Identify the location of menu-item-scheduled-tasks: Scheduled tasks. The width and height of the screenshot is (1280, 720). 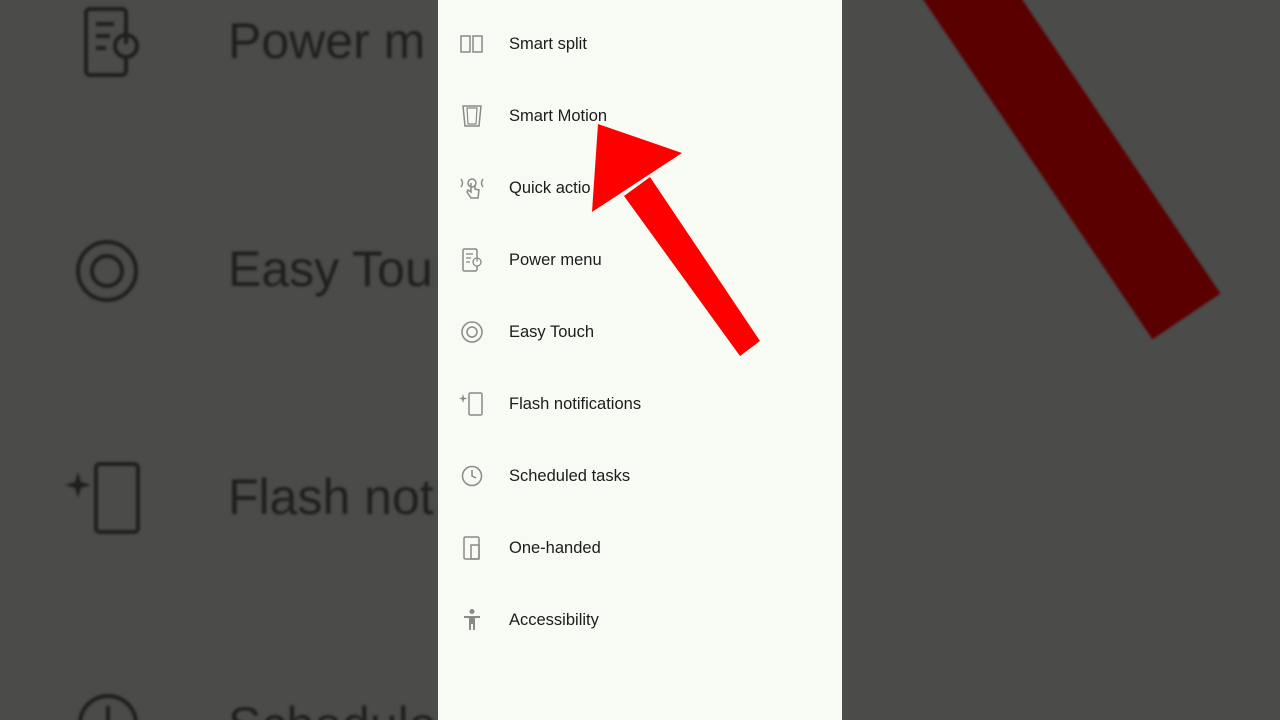
(640, 476).